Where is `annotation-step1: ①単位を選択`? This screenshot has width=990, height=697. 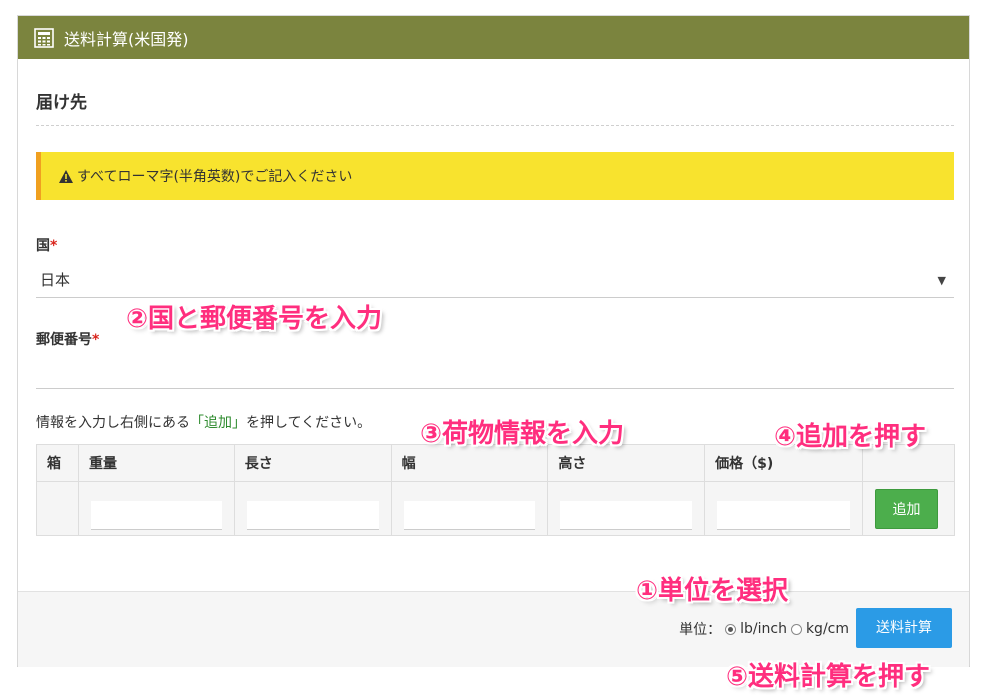 annotation-step1: ①単位を選択 is located at coordinates (712, 591).